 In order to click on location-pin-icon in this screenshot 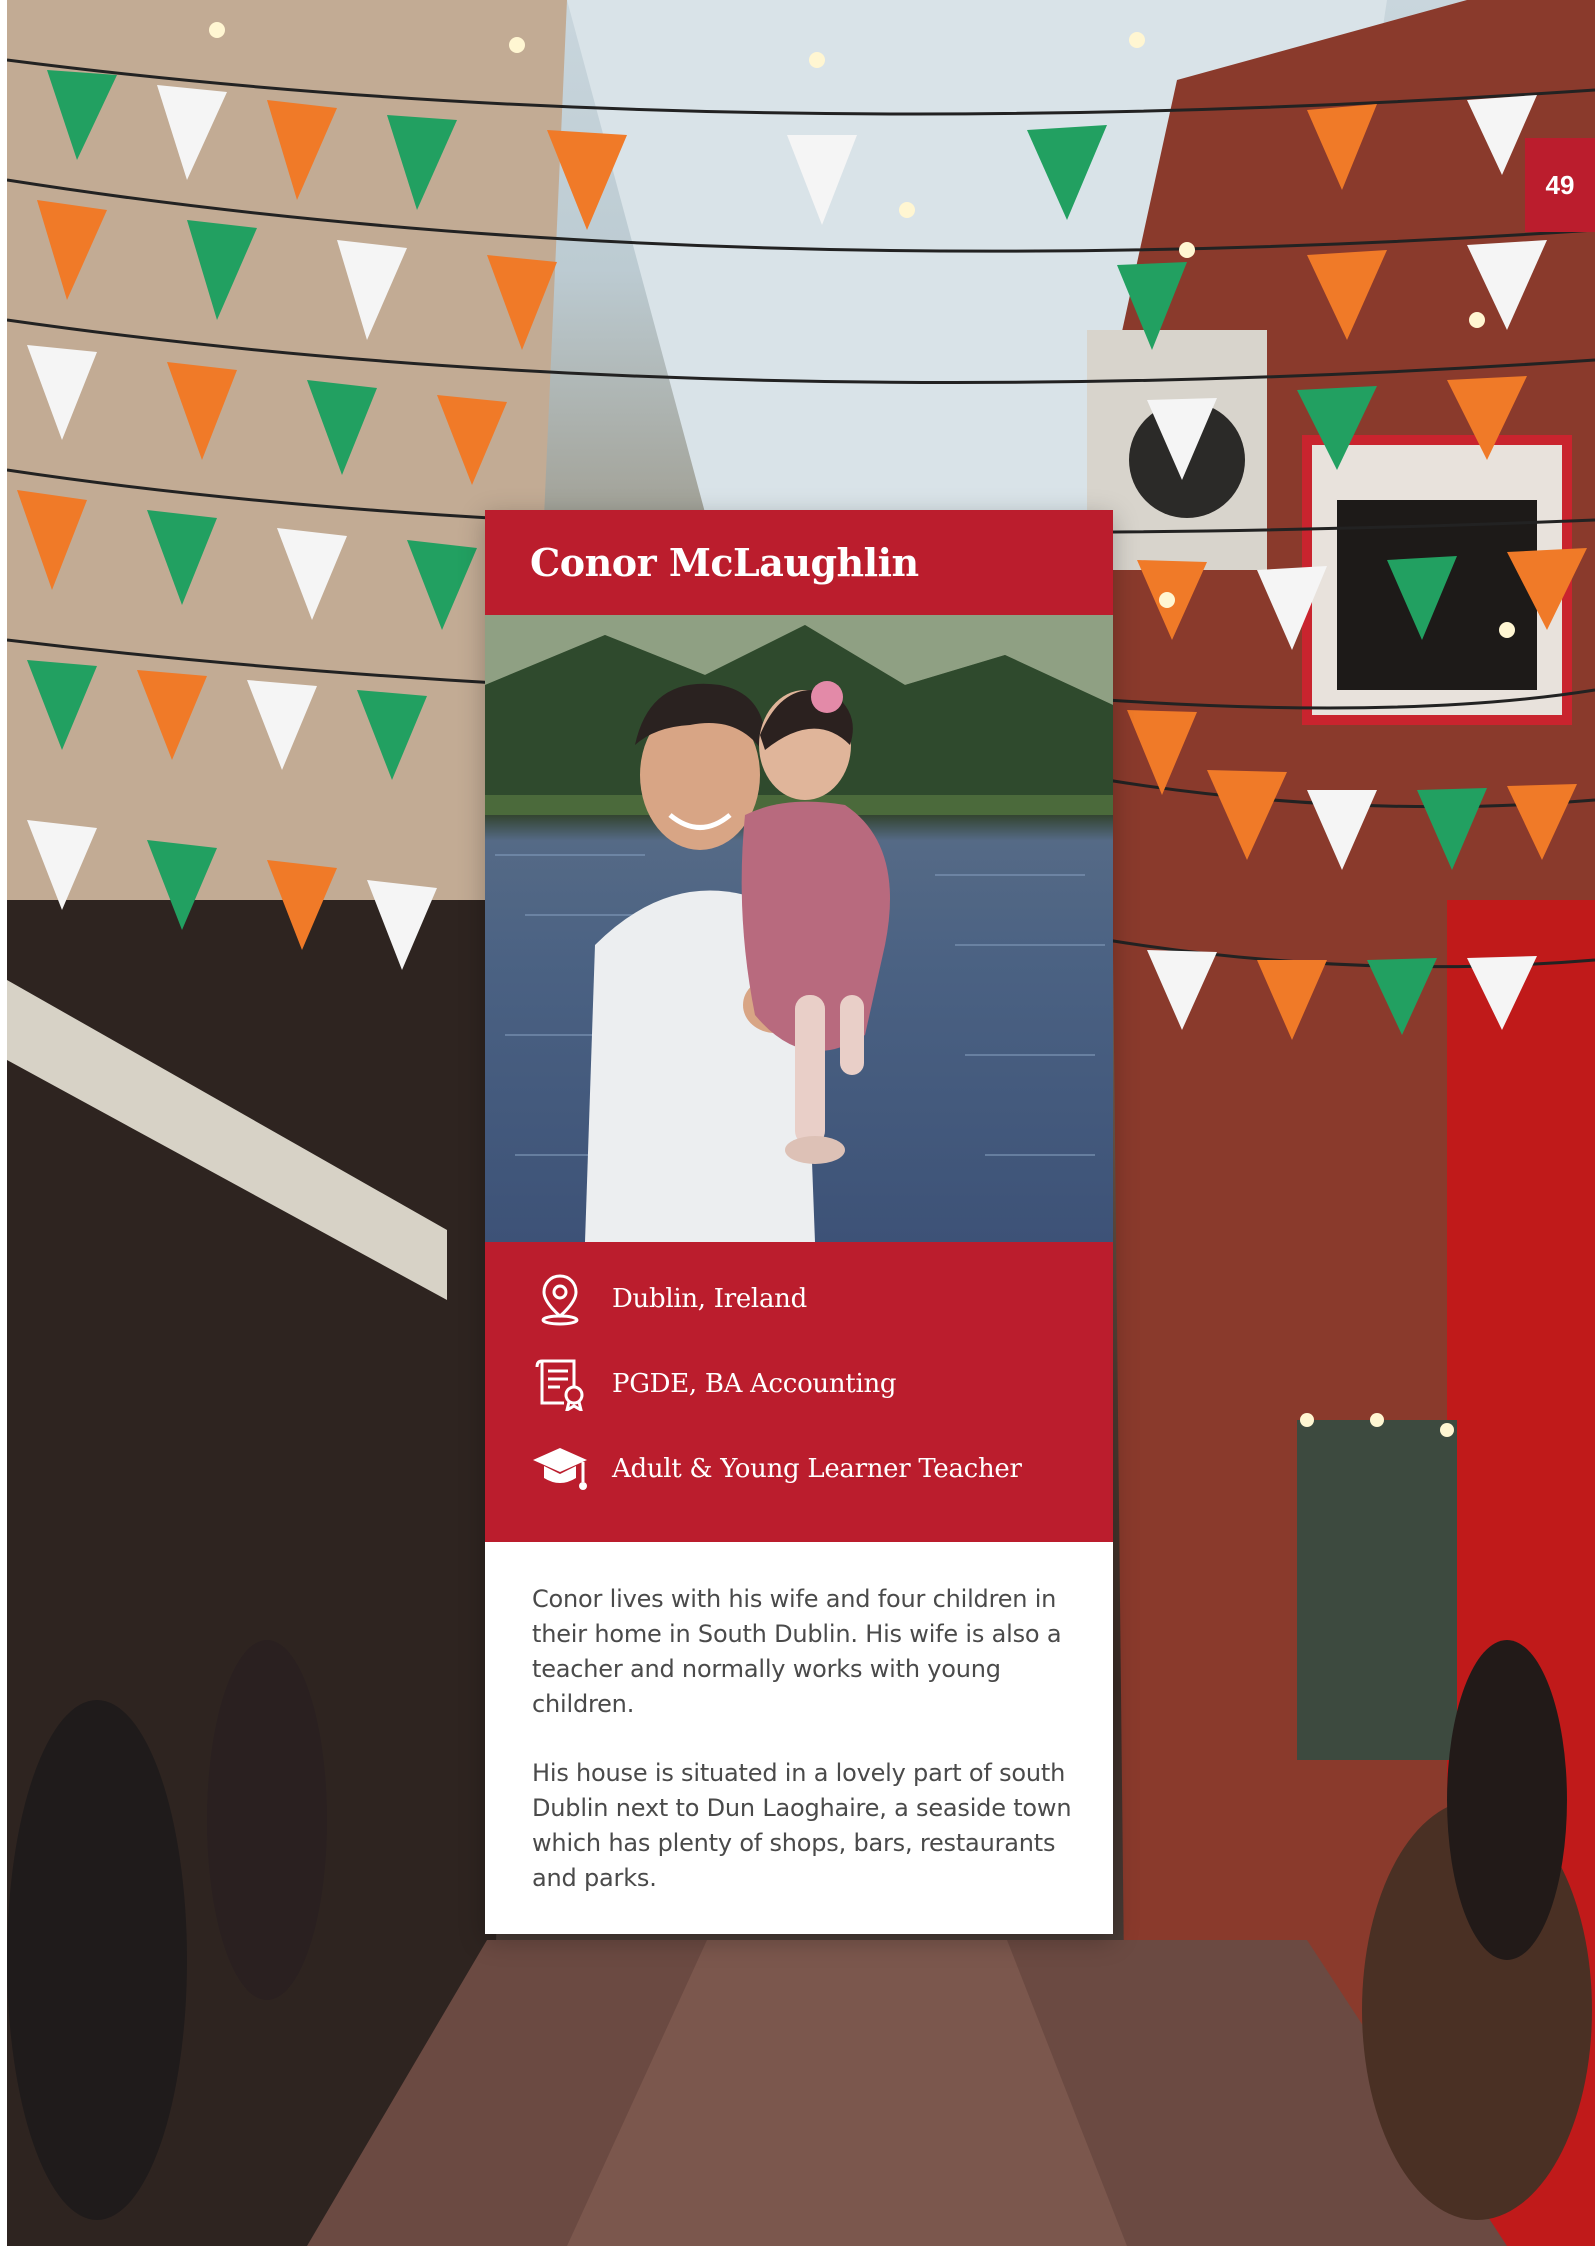, I will do `click(560, 1299)`.